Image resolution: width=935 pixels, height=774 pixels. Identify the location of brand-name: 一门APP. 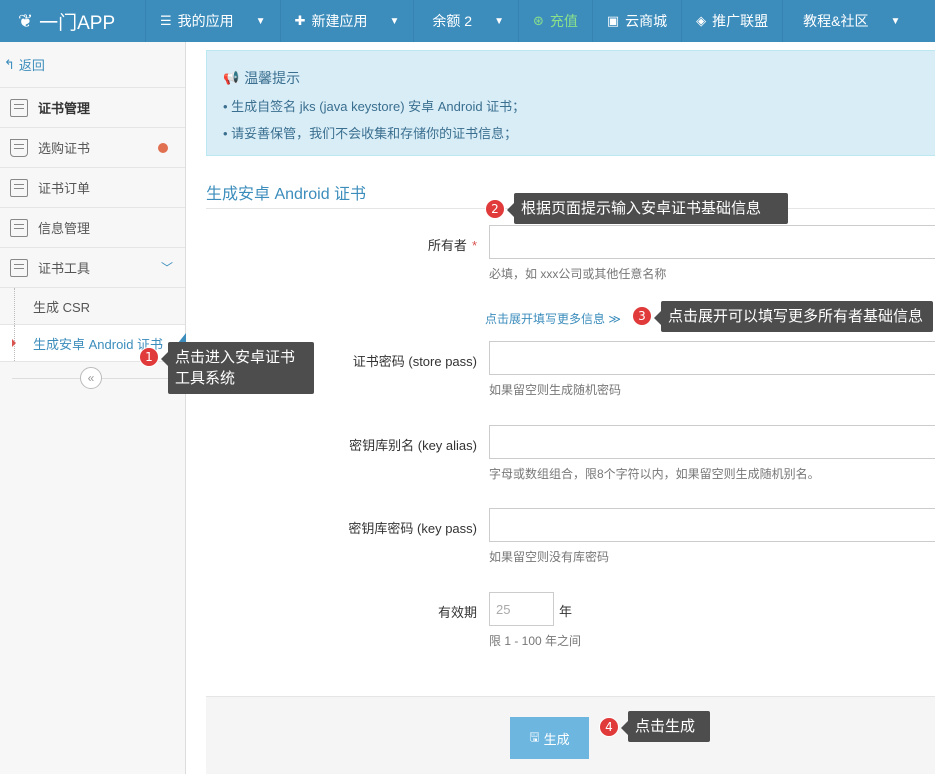
(77, 23).